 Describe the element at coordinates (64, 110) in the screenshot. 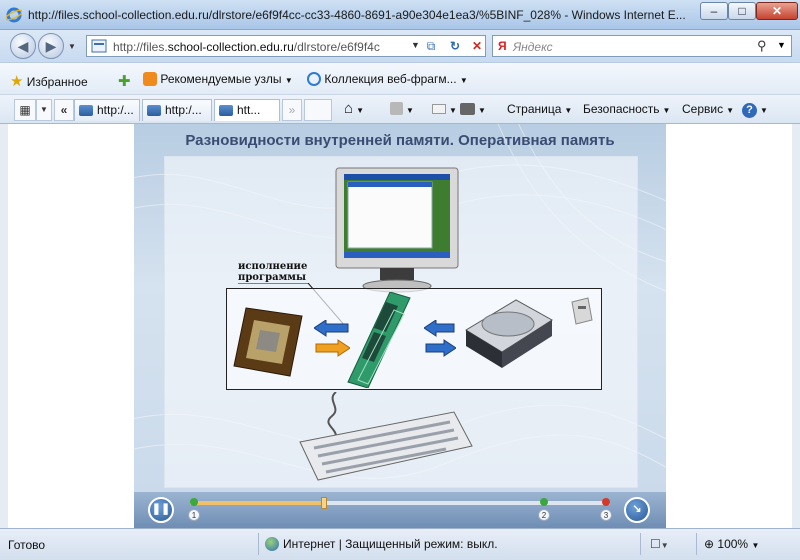

I see `scroll-tabs-left-icon: «` at that location.